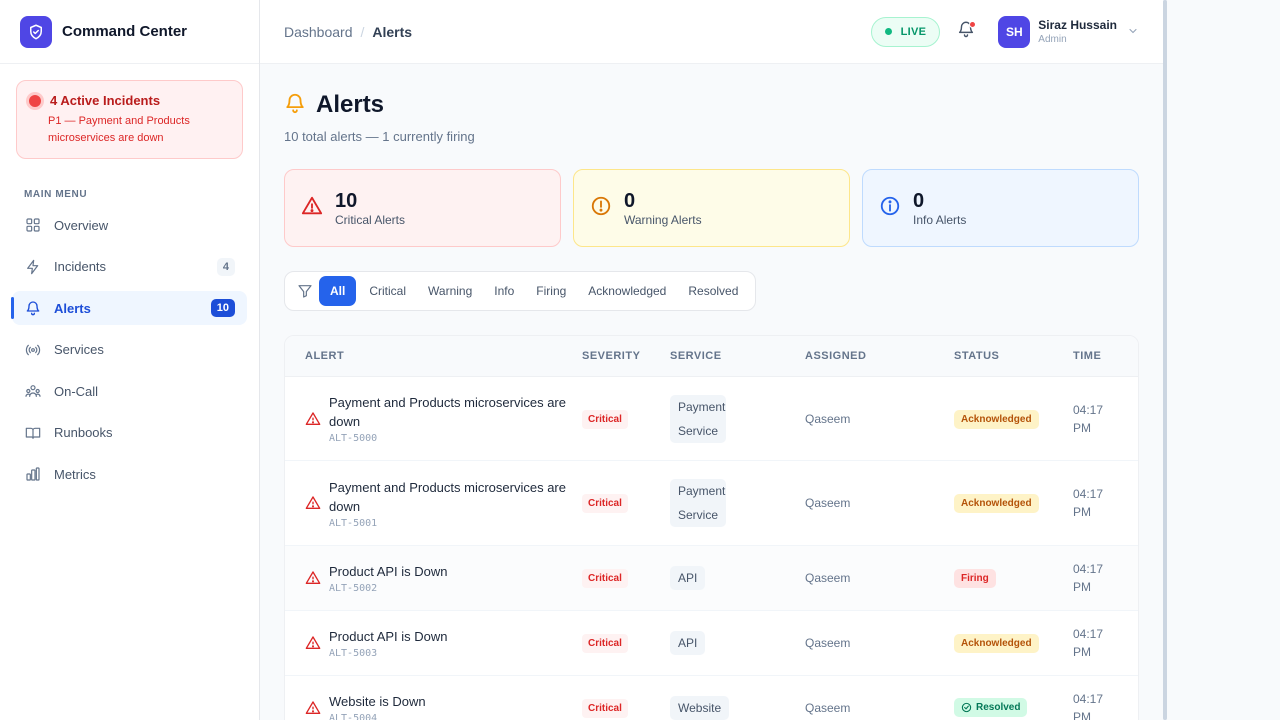  What do you see at coordinates (222, 308) in the screenshot?
I see `alerts-count-badge: 10` at bounding box center [222, 308].